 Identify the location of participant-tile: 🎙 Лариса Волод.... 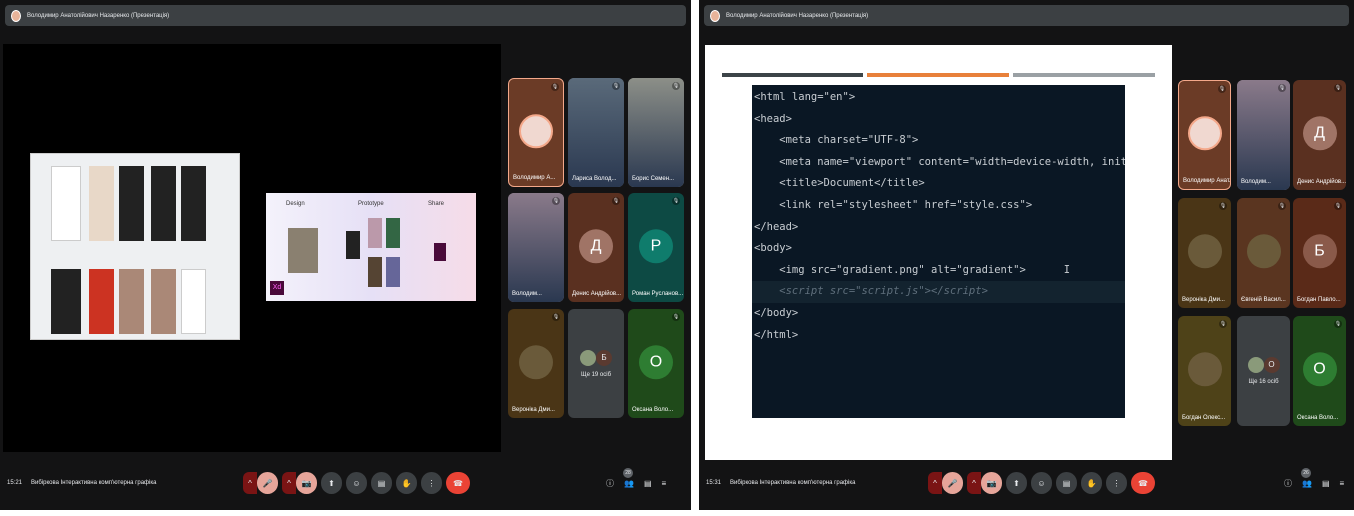
(596, 132).